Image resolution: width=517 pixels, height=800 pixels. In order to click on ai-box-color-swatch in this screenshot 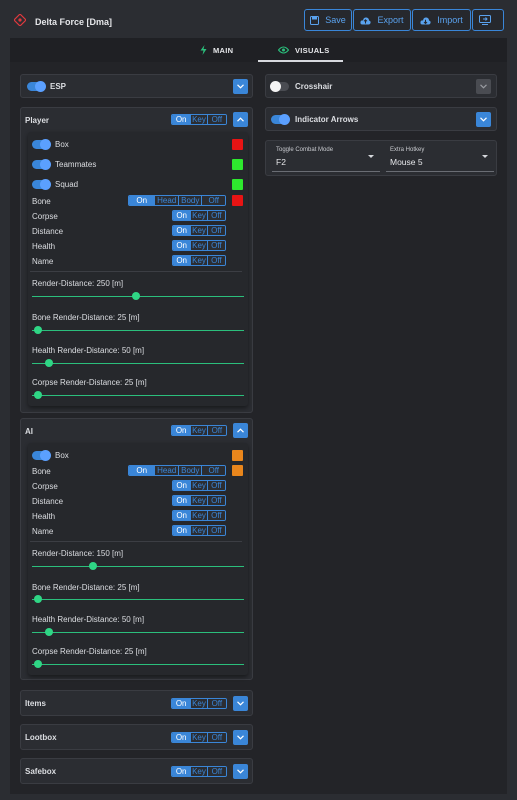, I will do `click(237, 455)`.